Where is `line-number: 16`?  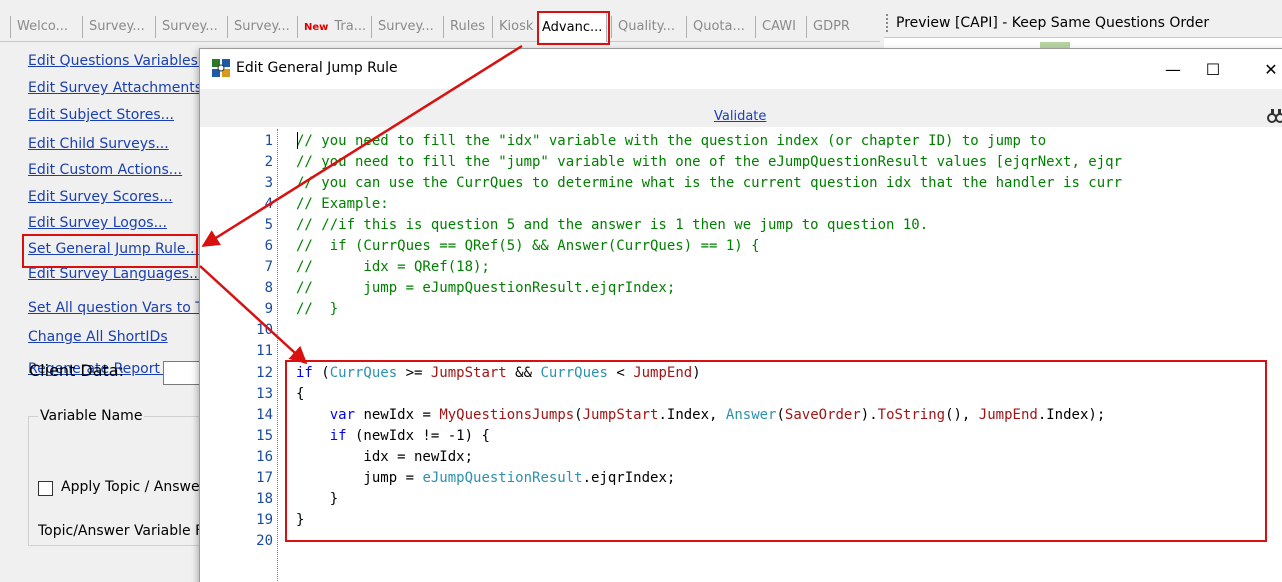
line-number: 16 is located at coordinates (264, 457).